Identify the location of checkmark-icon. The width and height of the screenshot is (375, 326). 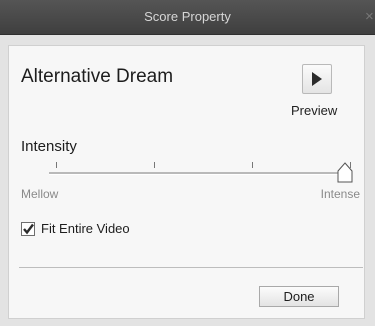
(28, 229).